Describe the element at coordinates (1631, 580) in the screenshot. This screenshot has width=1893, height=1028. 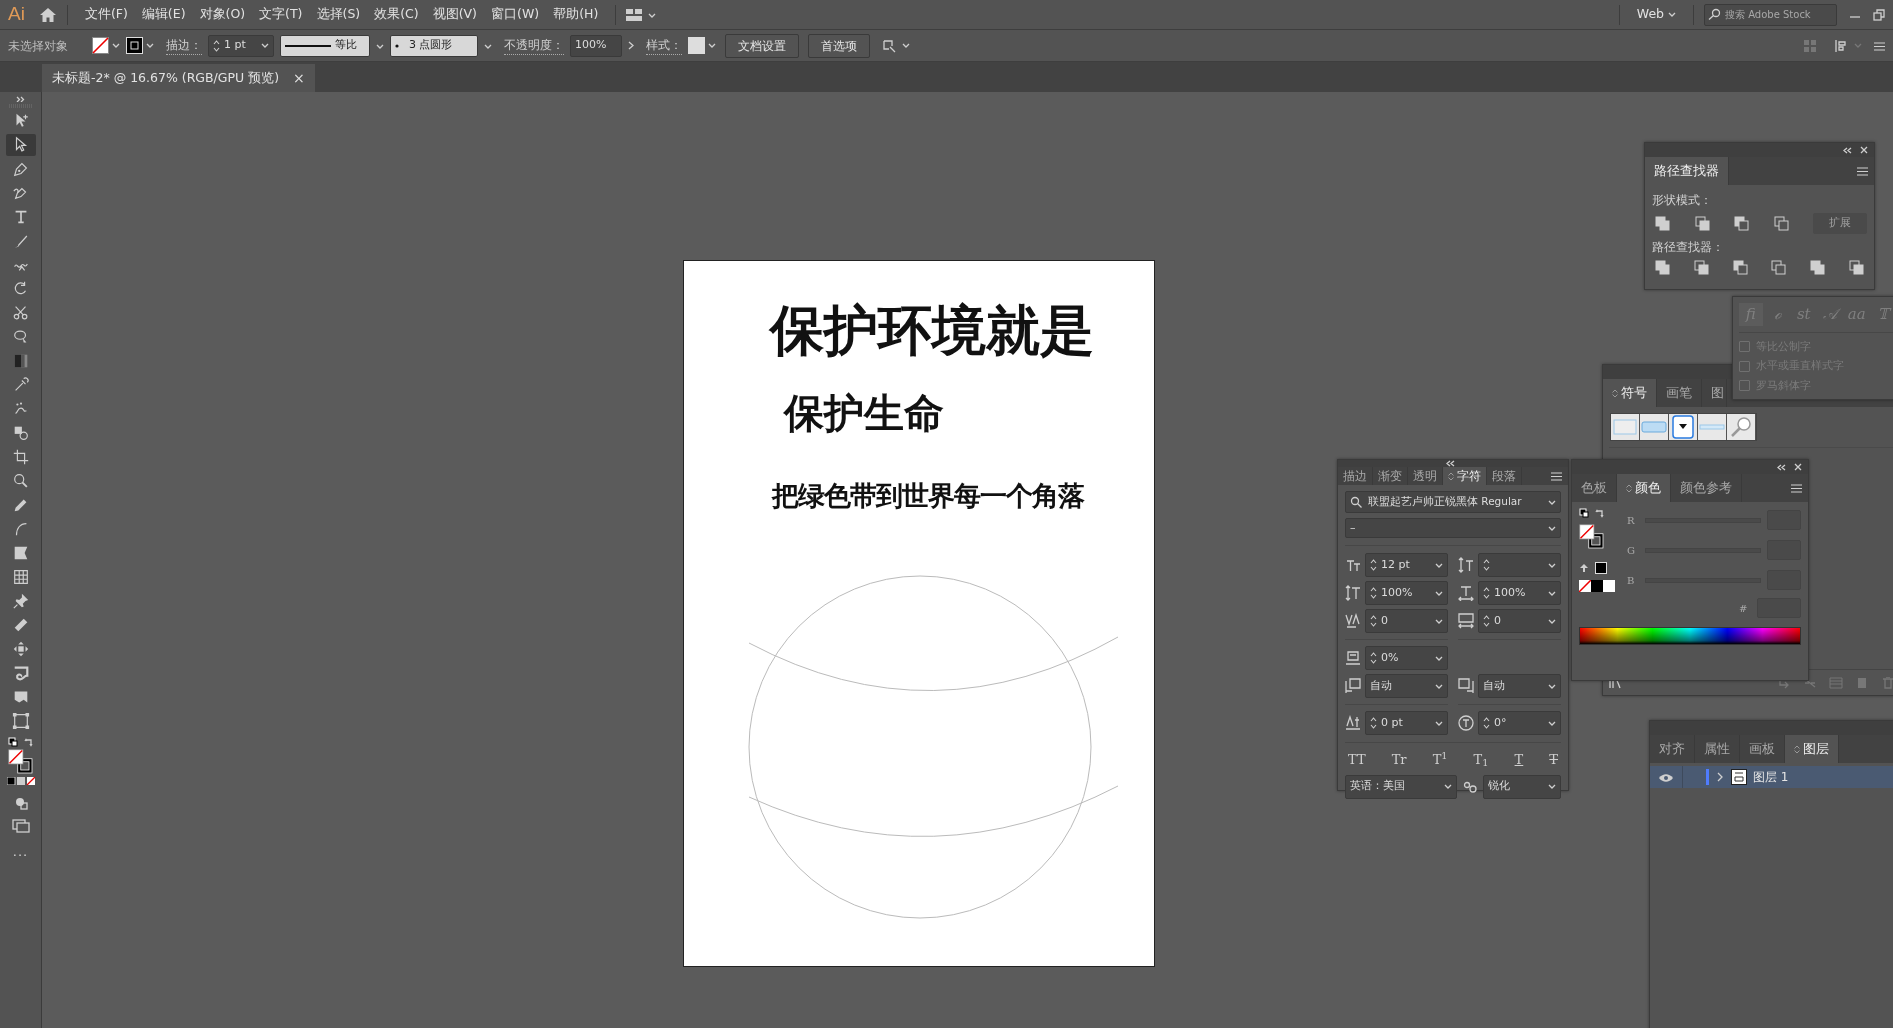
I see `channel-label: B` at that location.